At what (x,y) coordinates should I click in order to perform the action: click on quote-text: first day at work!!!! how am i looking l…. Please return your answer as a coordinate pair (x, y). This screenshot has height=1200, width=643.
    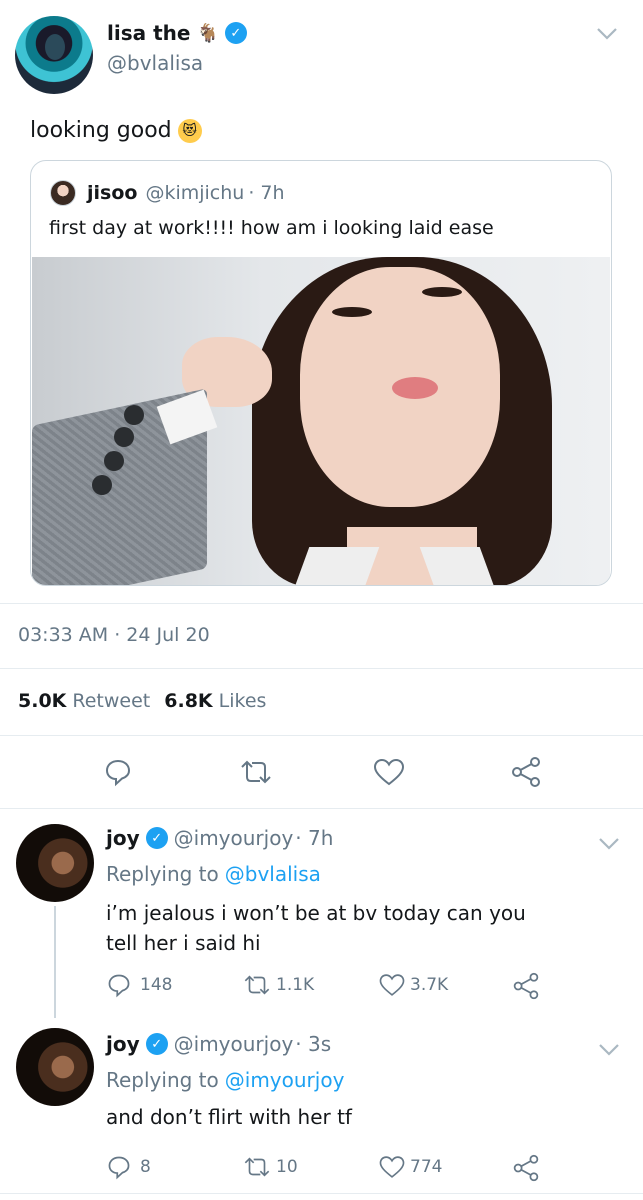
    Looking at the image, I should click on (271, 228).